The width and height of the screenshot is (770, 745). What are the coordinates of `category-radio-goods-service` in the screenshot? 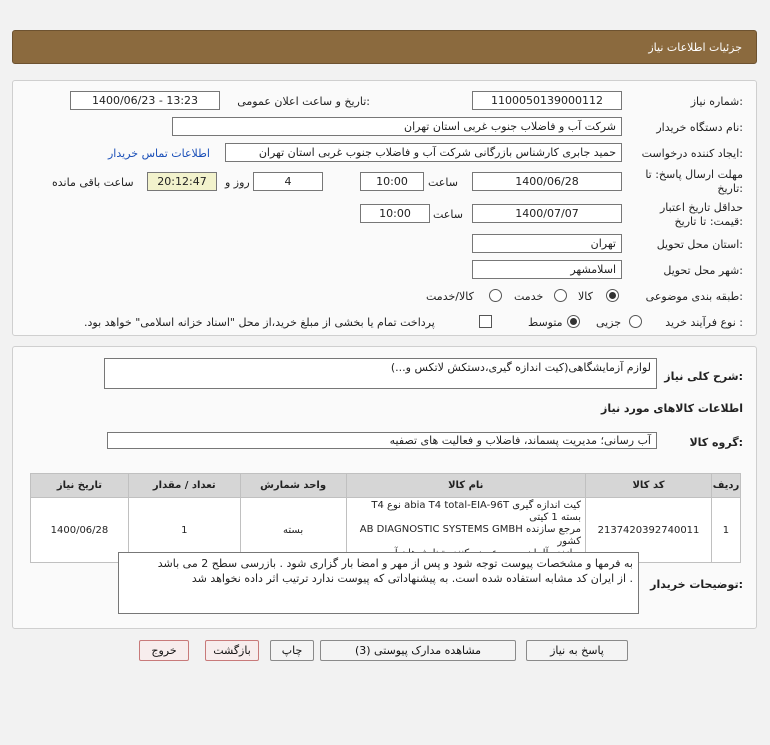 It's located at (495, 295).